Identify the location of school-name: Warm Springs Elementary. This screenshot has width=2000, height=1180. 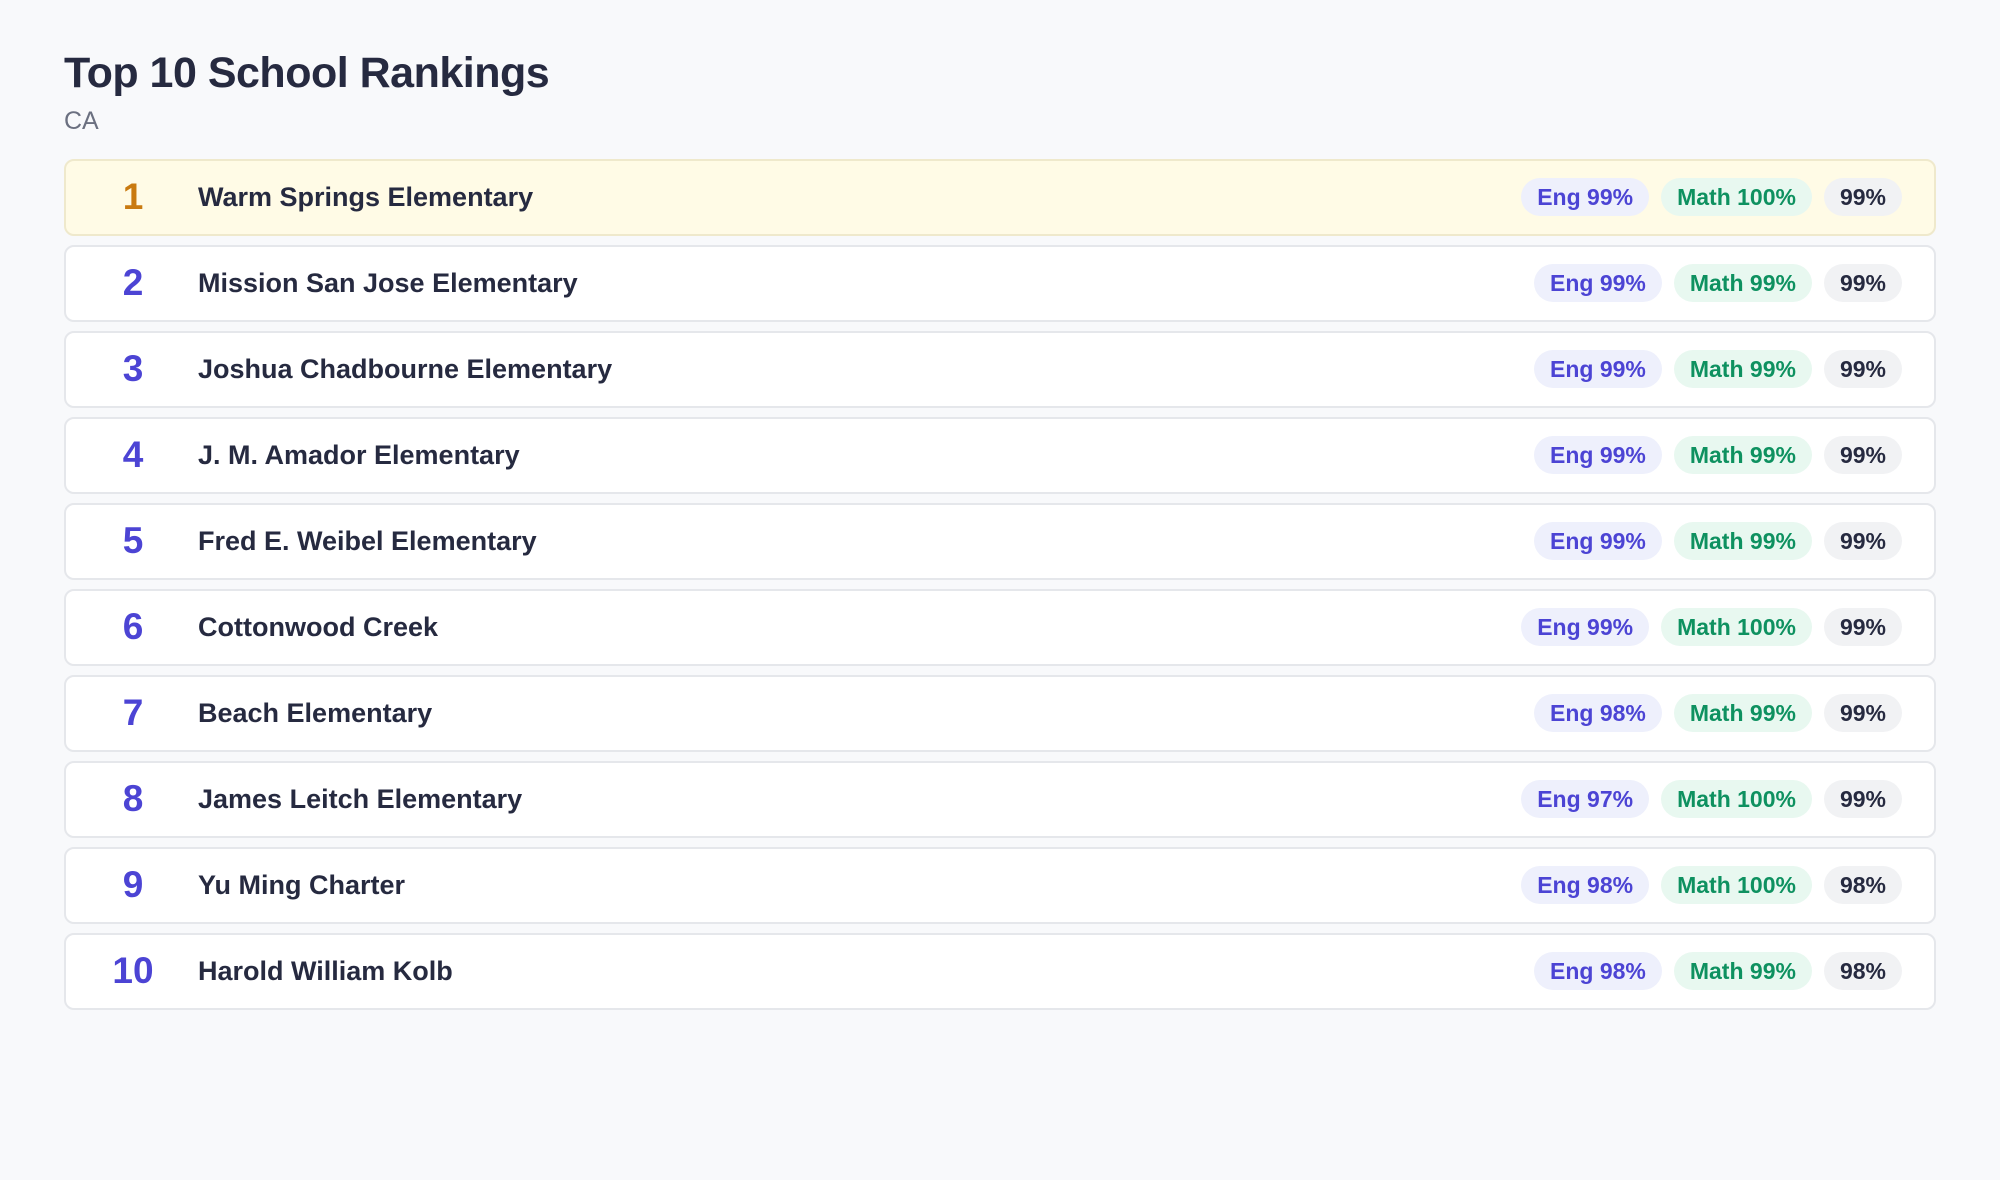
(366, 196).